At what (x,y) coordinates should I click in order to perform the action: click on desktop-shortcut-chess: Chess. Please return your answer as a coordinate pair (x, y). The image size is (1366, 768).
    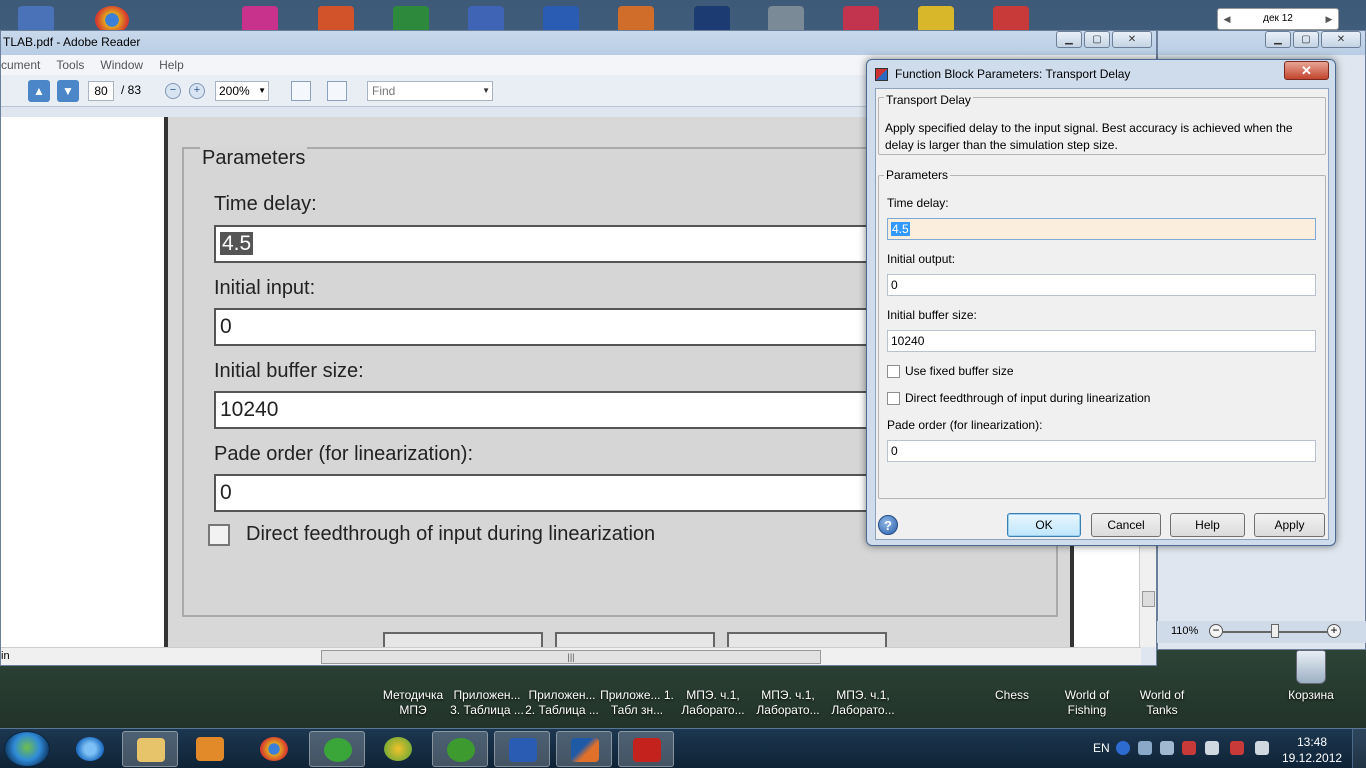
    Looking at the image, I should click on (1012, 695).